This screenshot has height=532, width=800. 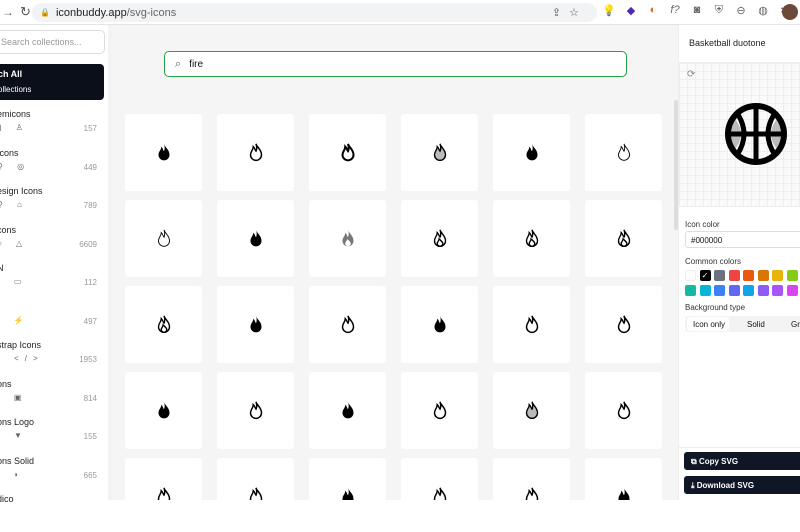 I want to click on collection-name: emicons, so click(x=15, y=114).